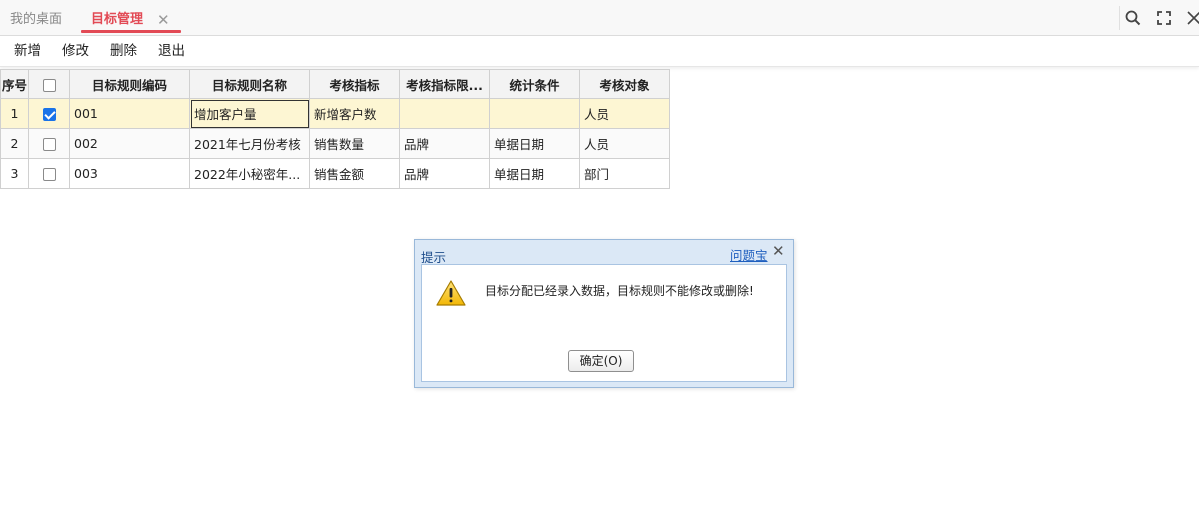 The image size is (1199, 531). I want to click on cell-code: 002, so click(129, 143).